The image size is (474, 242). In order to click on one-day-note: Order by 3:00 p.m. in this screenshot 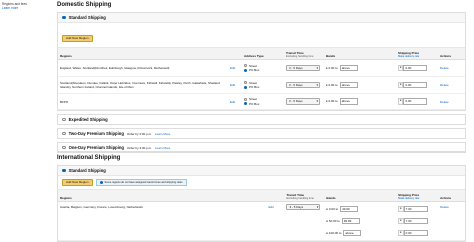, I will do `click(139, 147)`.